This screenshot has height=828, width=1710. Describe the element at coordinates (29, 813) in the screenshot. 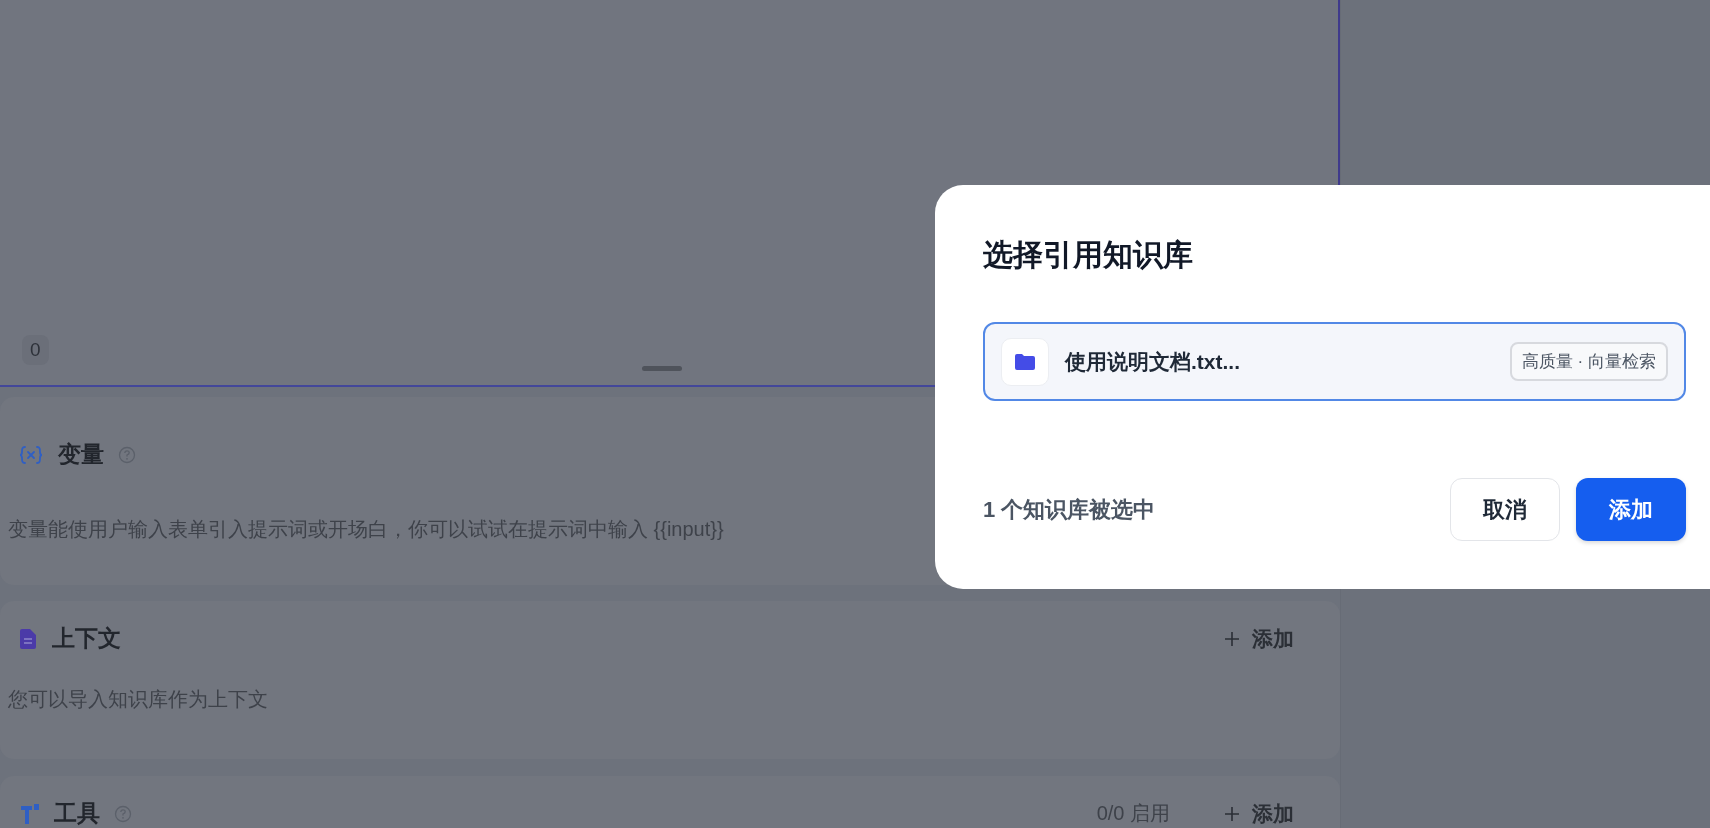

I see `tool-icon` at that location.